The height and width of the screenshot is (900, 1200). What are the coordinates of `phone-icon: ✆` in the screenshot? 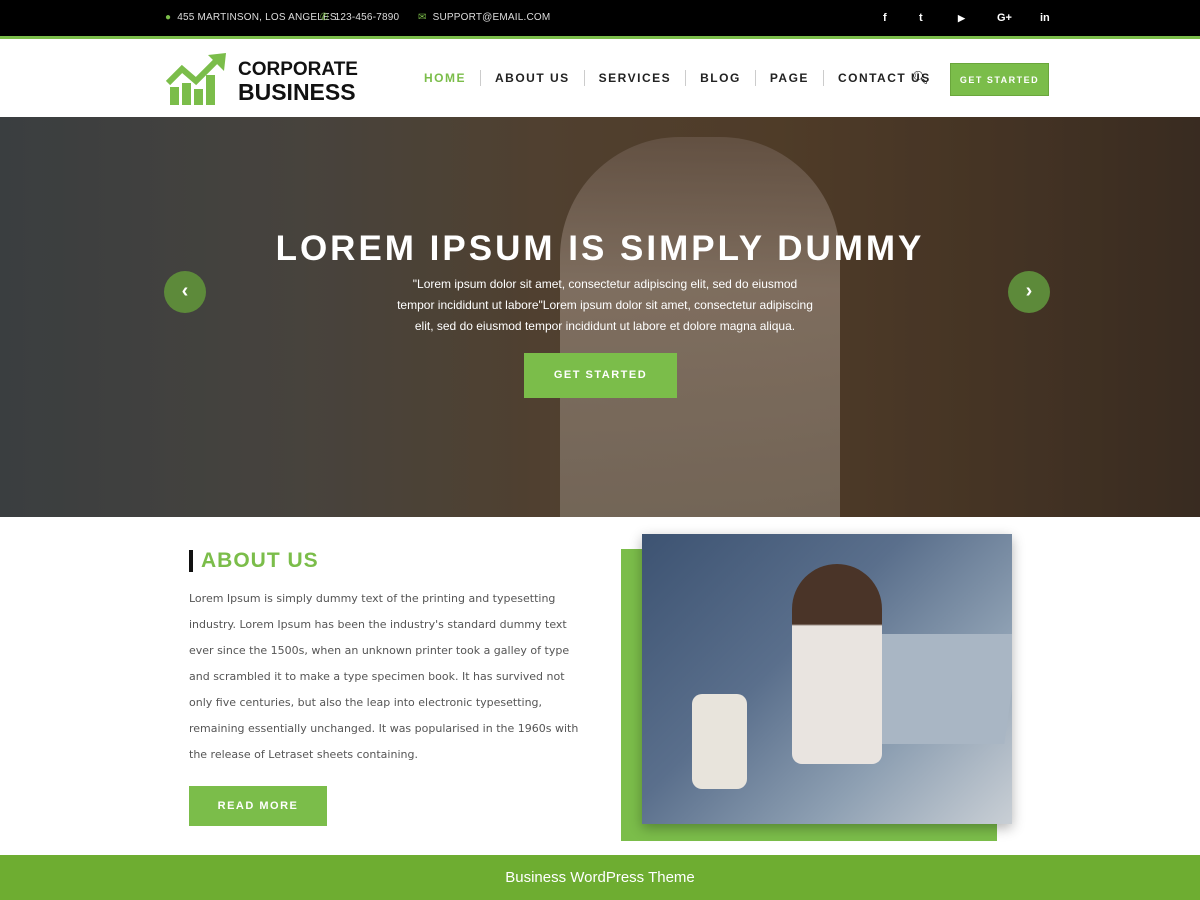 It's located at (324, 17).